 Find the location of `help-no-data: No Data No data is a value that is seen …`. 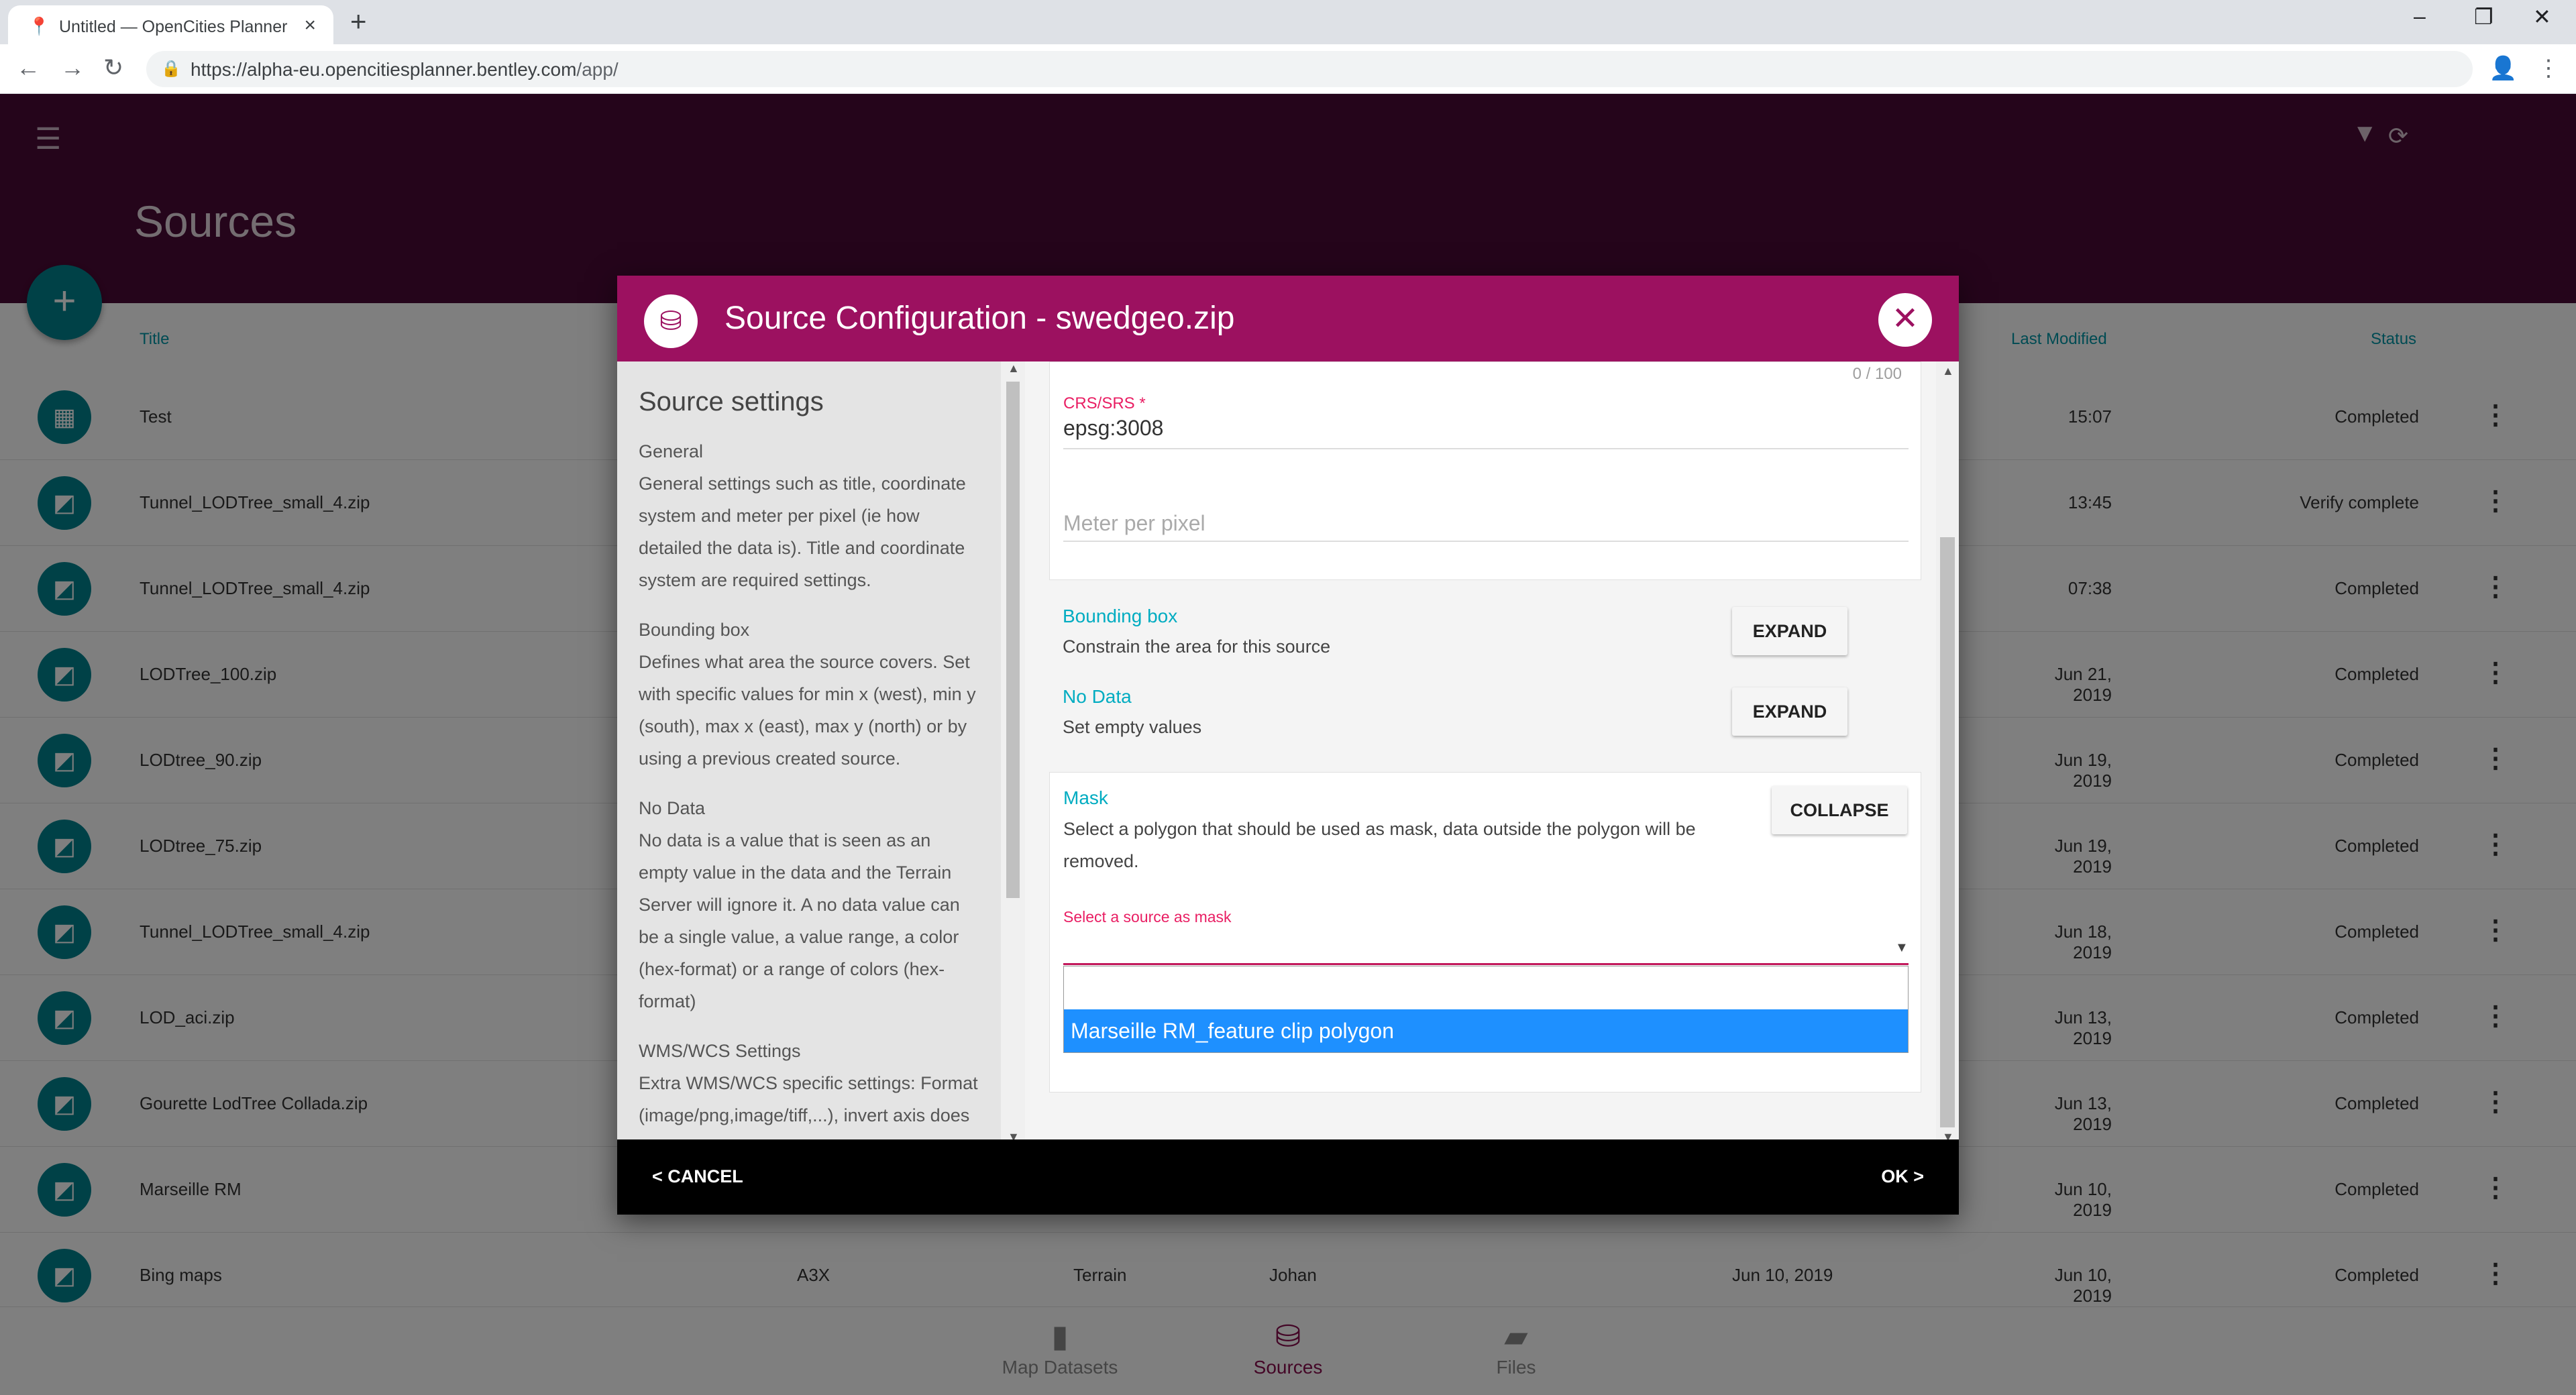

help-no-data: No Data No data is a value that is seen … is located at coordinates (810, 904).